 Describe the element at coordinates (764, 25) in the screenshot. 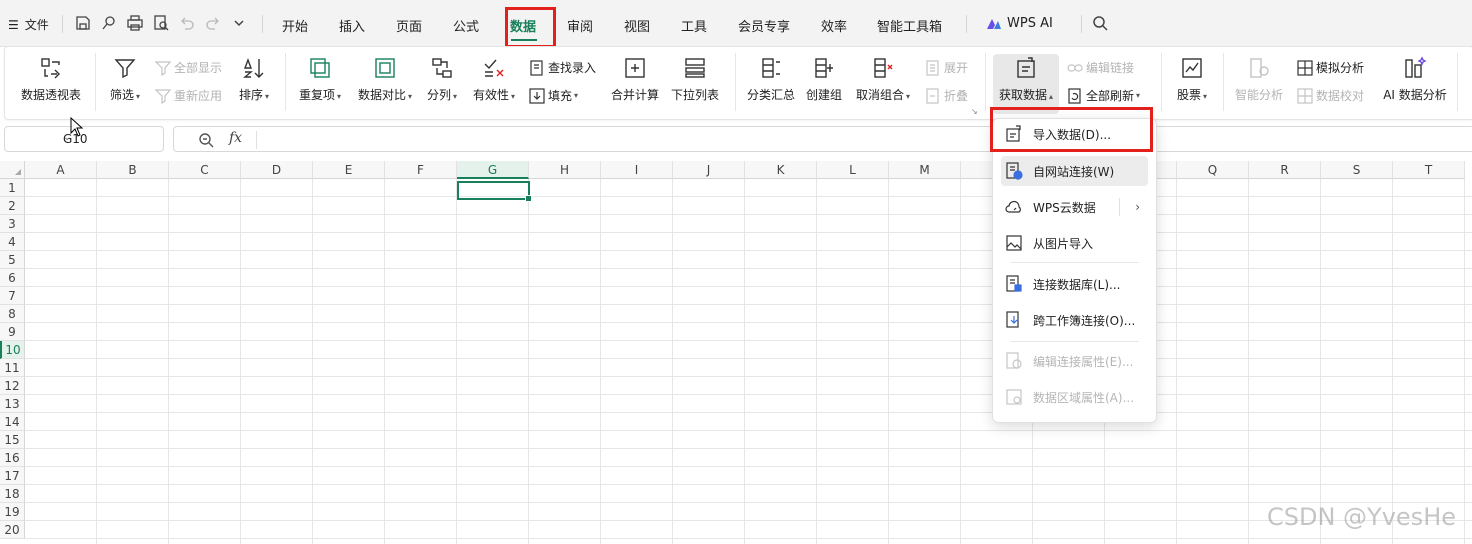

I see `tab-member: 会员专享` at that location.